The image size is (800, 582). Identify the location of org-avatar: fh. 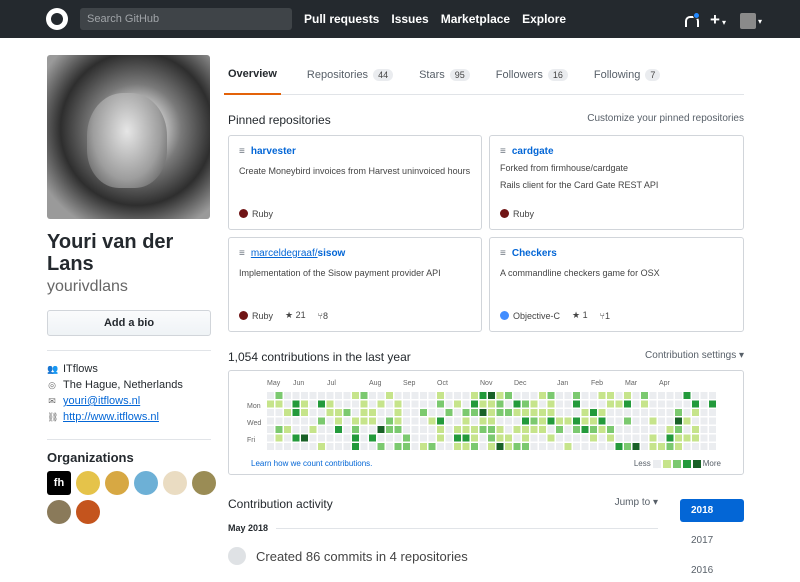
(59, 483).